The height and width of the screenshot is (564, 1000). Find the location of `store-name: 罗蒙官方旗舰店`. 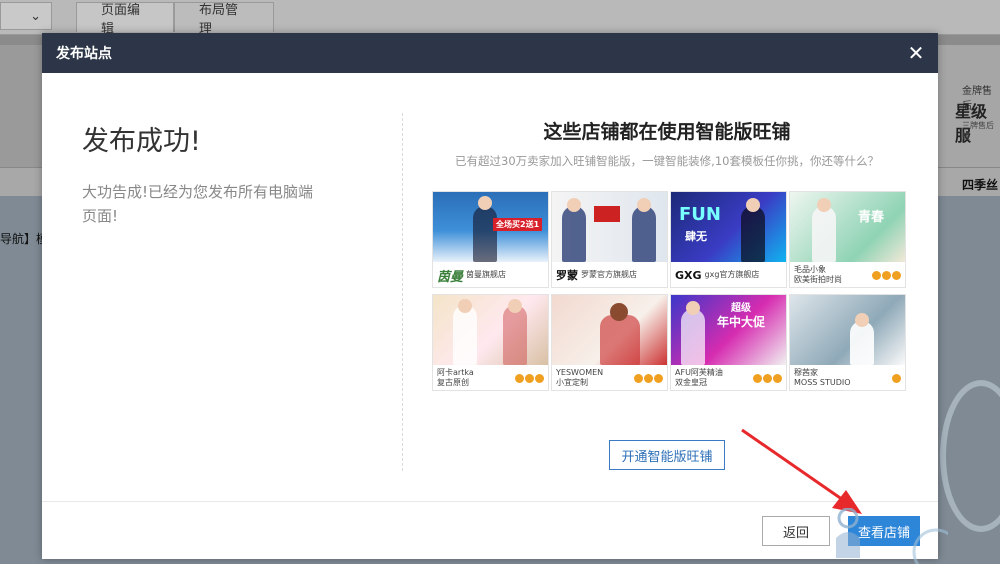

store-name: 罗蒙官方旗舰店 is located at coordinates (609, 274).